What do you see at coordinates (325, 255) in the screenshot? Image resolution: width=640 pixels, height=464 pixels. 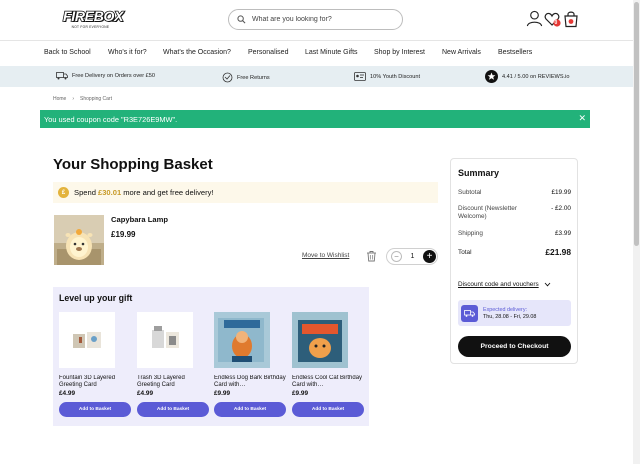 I see `move-to-wishlist-link: Move to Wishlist` at bounding box center [325, 255].